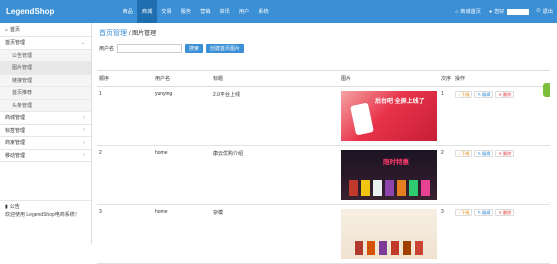 The width and height of the screenshot is (557, 264). What do you see at coordinates (546, 90) in the screenshot?
I see `side-float-tab` at bounding box center [546, 90].